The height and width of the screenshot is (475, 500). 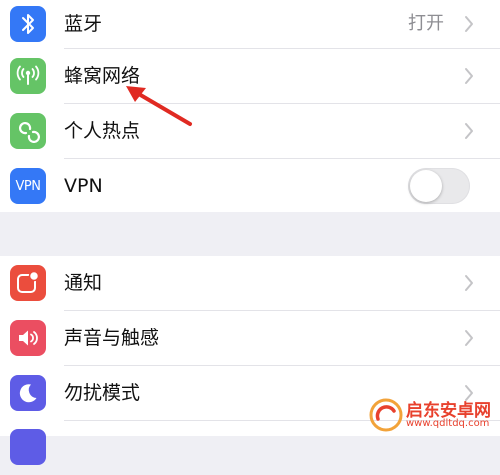 I want to click on notifications-row: 通知, so click(x=250, y=283).